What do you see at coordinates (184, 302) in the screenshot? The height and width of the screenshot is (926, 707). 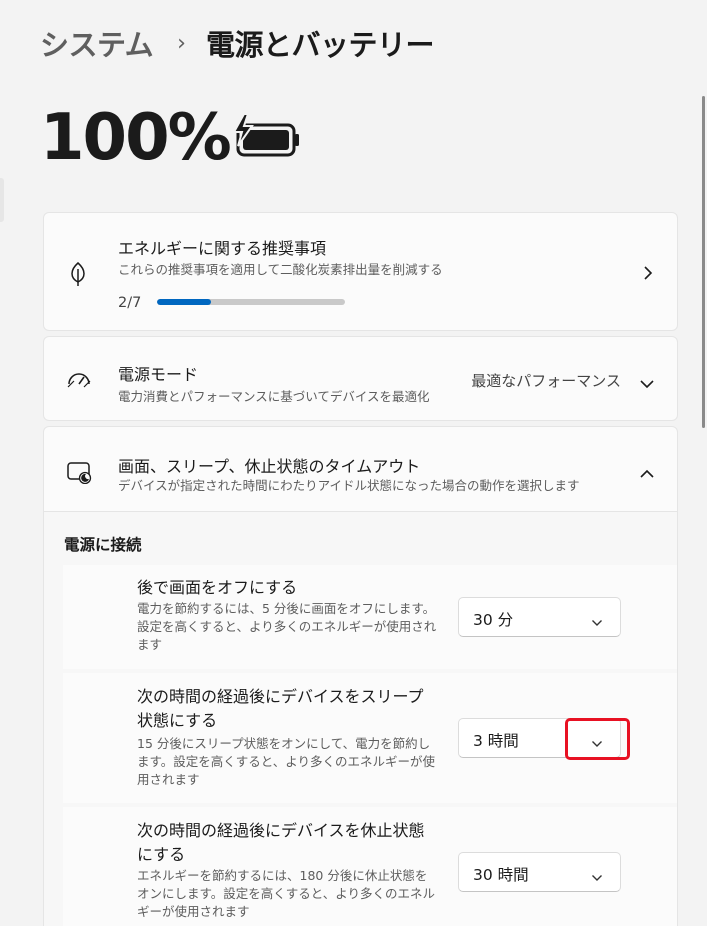 I see `progress-bar-fill` at bounding box center [184, 302].